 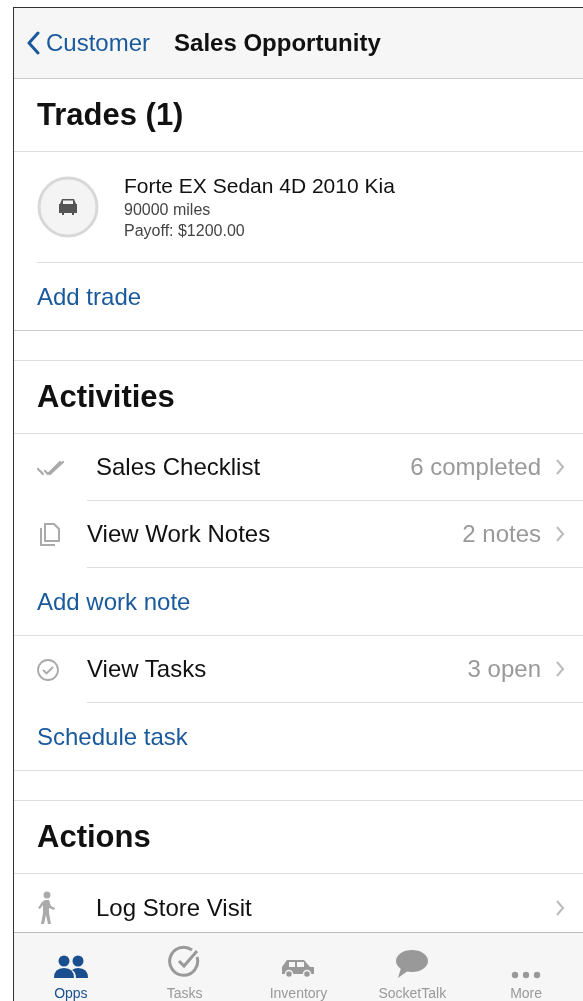 I want to click on row-label: Log Store Visit, so click(x=174, y=907).